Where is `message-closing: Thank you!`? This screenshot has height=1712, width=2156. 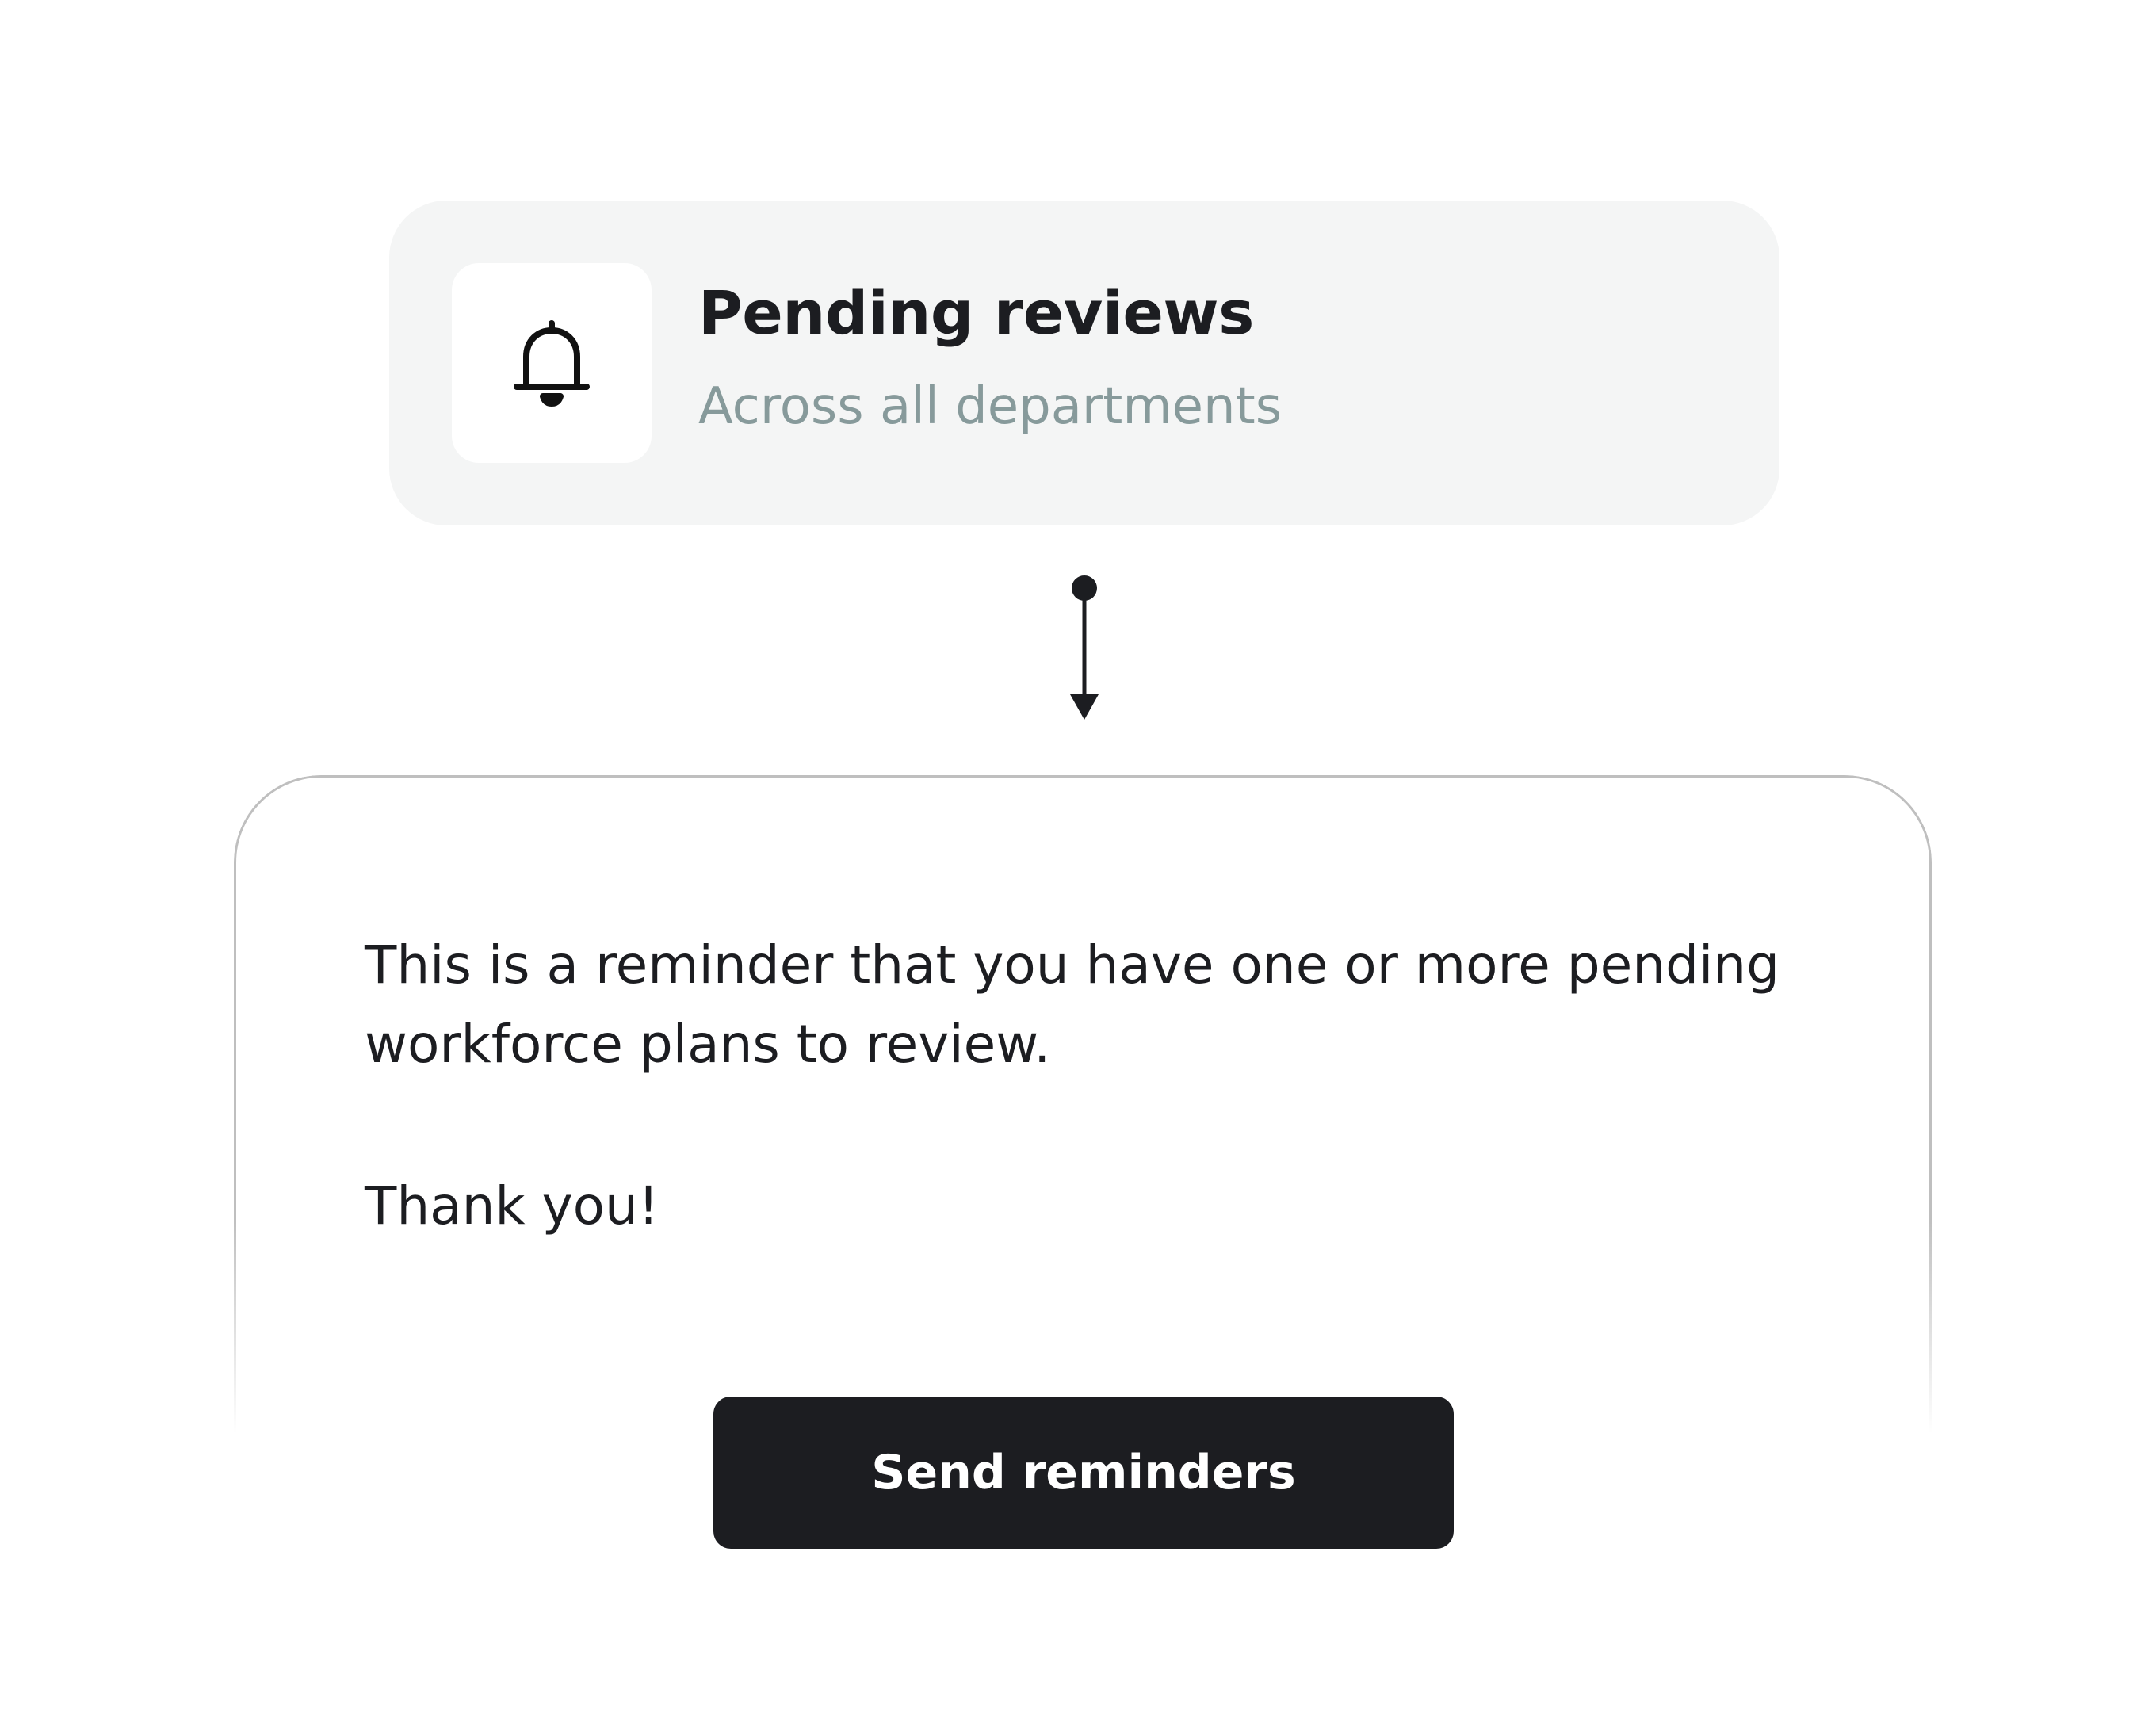
message-closing: Thank you! is located at coordinates (512, 1205).